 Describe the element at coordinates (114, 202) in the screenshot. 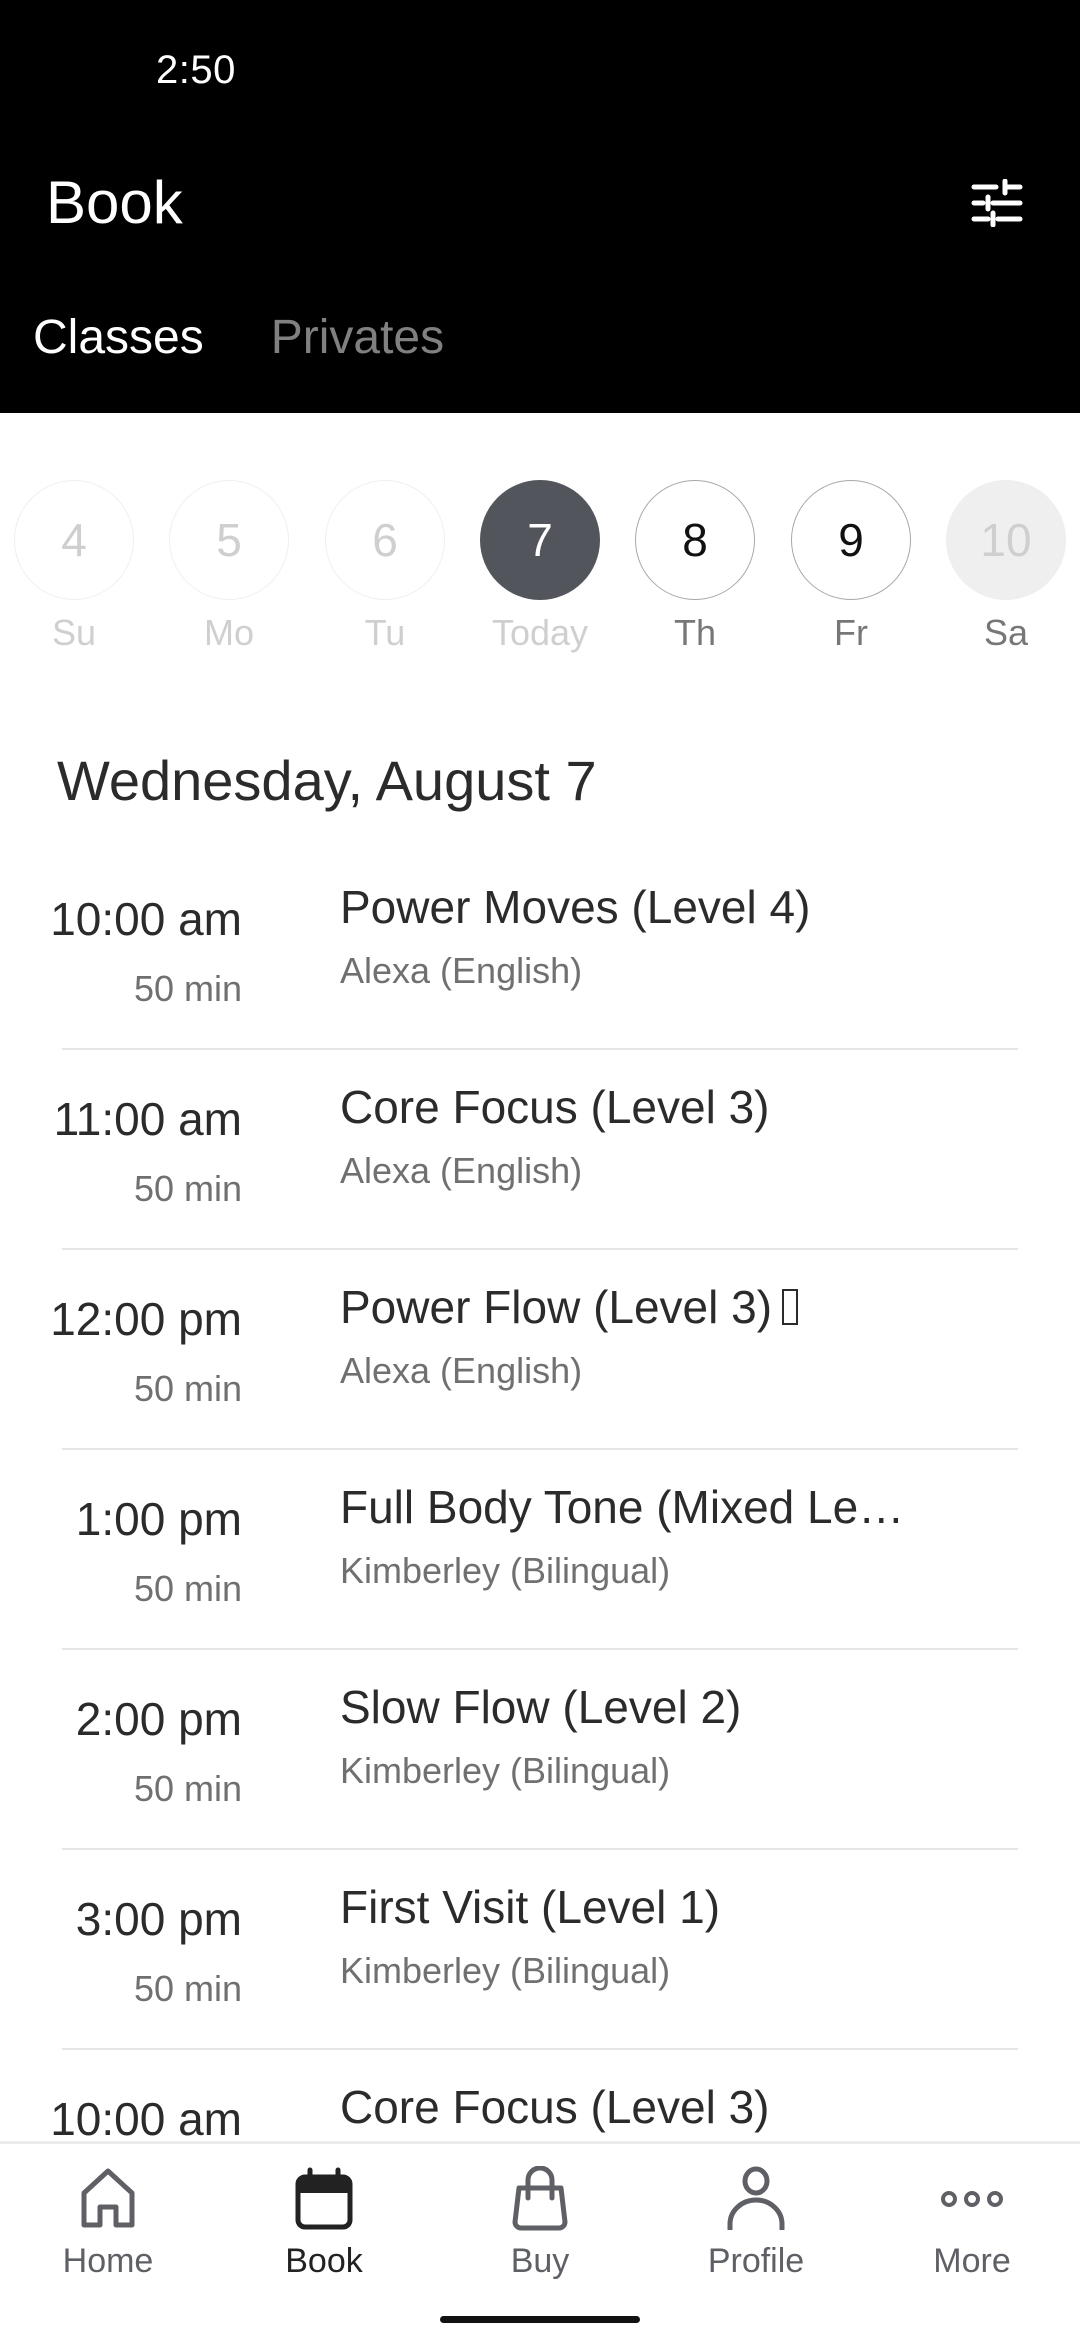

I see `page-title: Book` at that location.